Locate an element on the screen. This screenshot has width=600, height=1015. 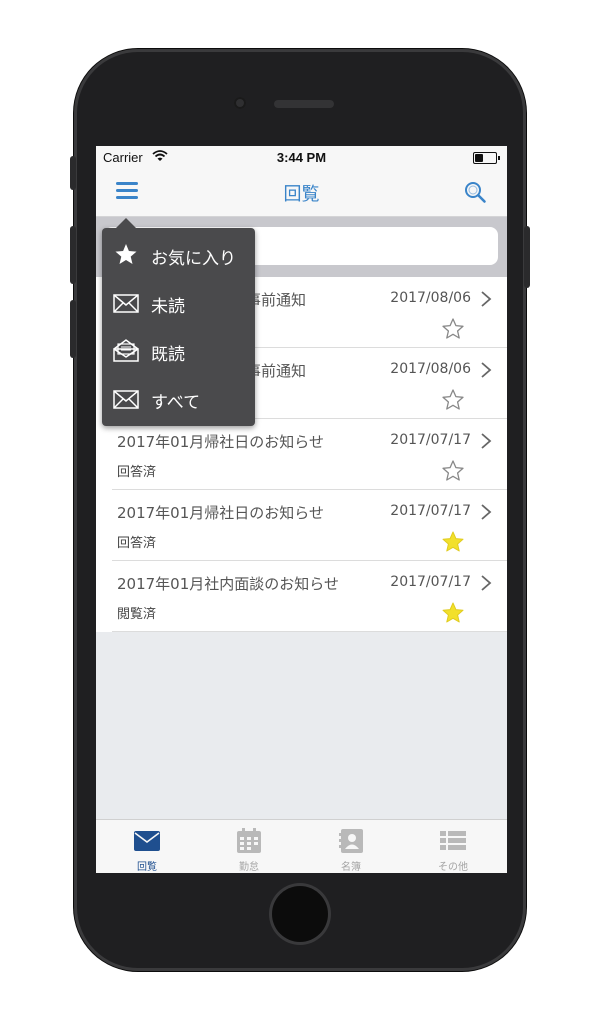
menu-item-label: 未読 is located at coordinates (168, 307).